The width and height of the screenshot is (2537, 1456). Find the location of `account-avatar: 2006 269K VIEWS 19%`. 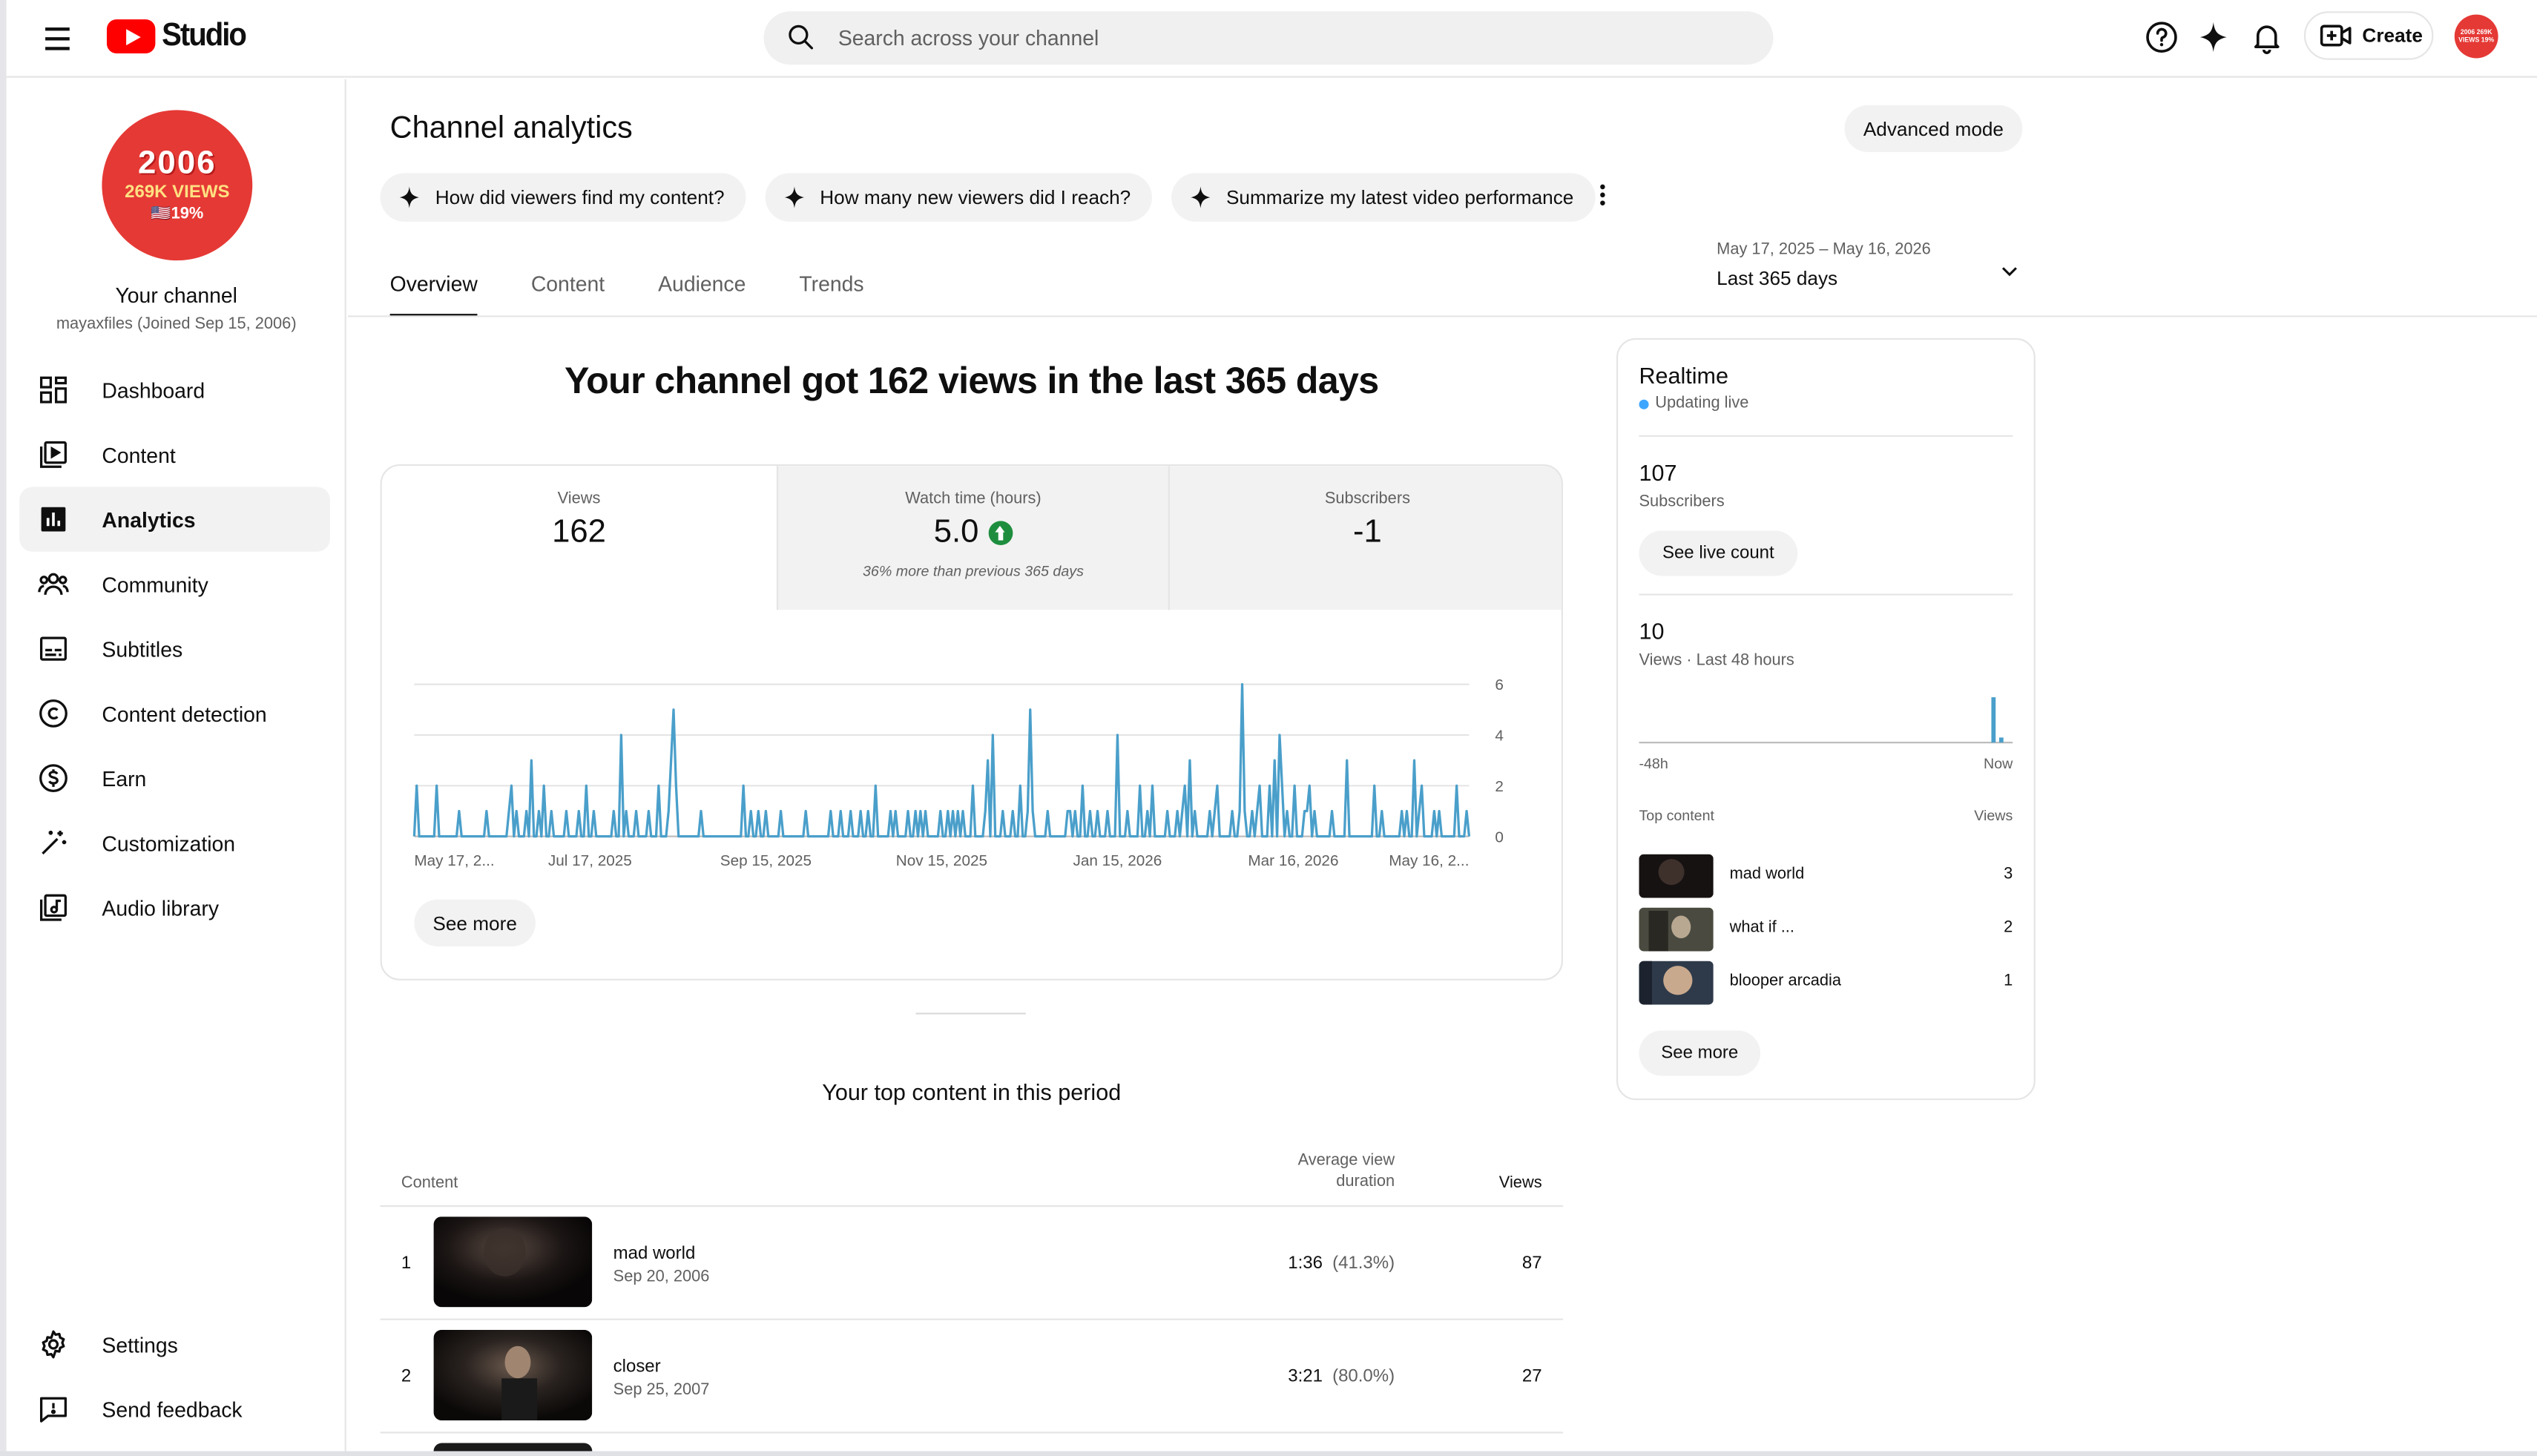

account-avatar: 2006 269K VIEWS 19% is located at coordinates (2476, 36).